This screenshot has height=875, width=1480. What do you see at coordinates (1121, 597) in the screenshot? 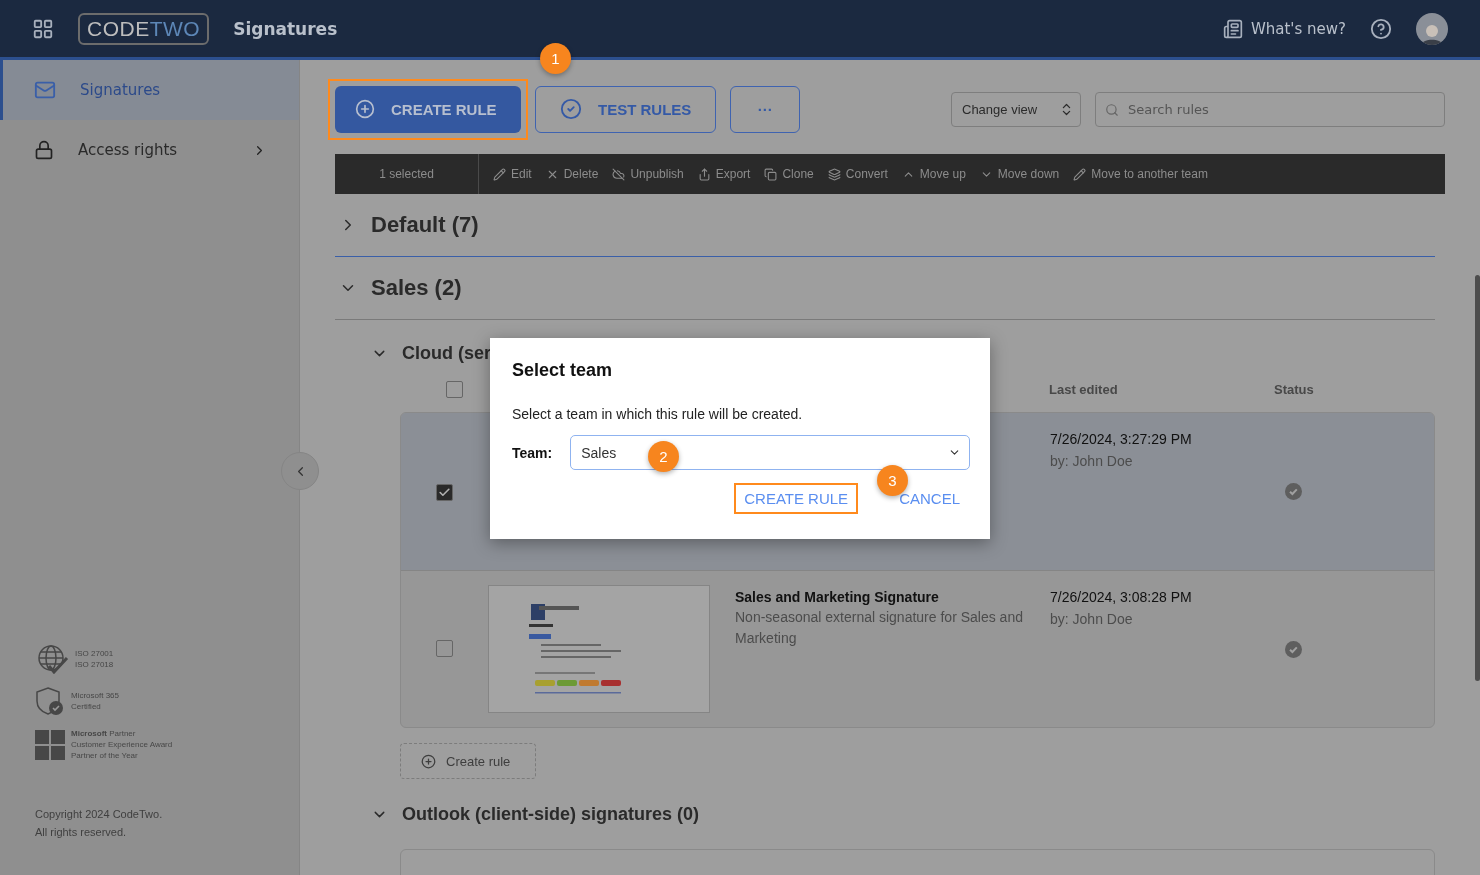
I see `edited-date: 7/26/2024, 3:08:28 PM` at bounding box center [1121, 597].